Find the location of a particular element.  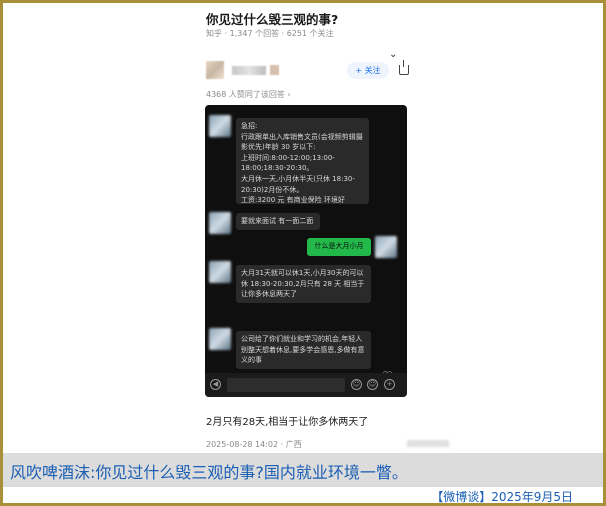

caption-text: 风吹啤酒沫:你见过什么毁三观的事?国内就业环境一瞥。 is located at coordinates (209, 472).